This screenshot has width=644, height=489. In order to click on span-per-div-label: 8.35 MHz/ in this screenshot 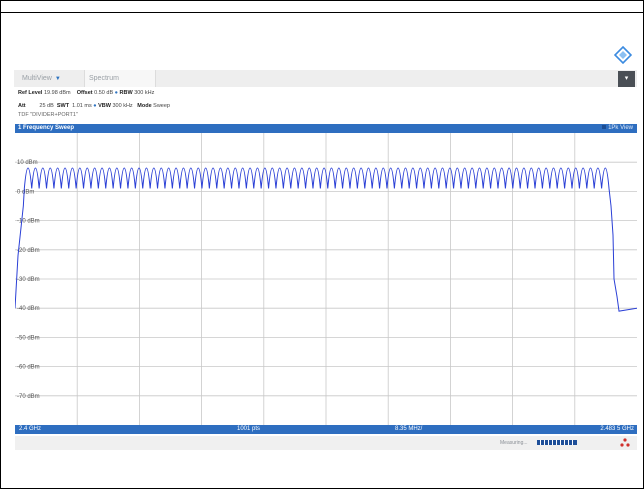, I will do `click(409, 429)`.